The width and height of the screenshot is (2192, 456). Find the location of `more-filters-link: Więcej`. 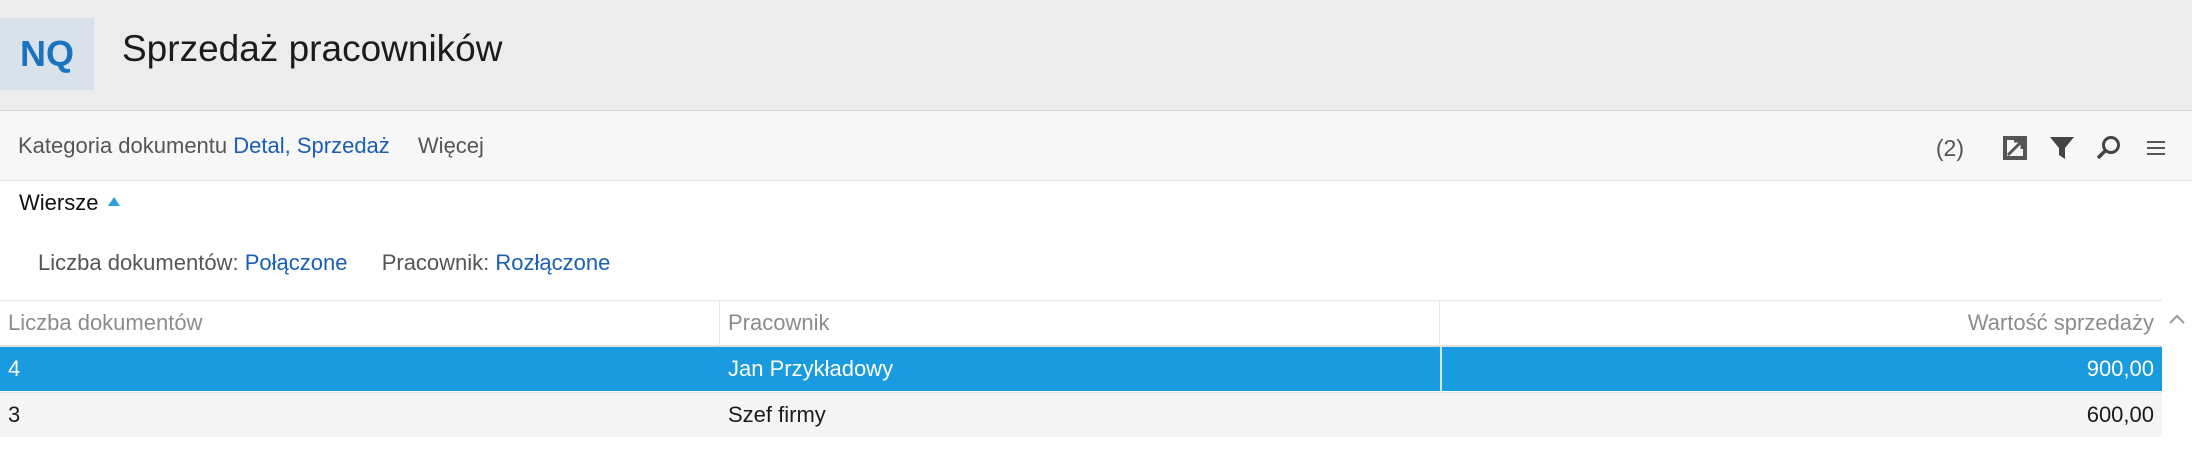

more-filters-link: Więcej is located at coordinates (451, 145).